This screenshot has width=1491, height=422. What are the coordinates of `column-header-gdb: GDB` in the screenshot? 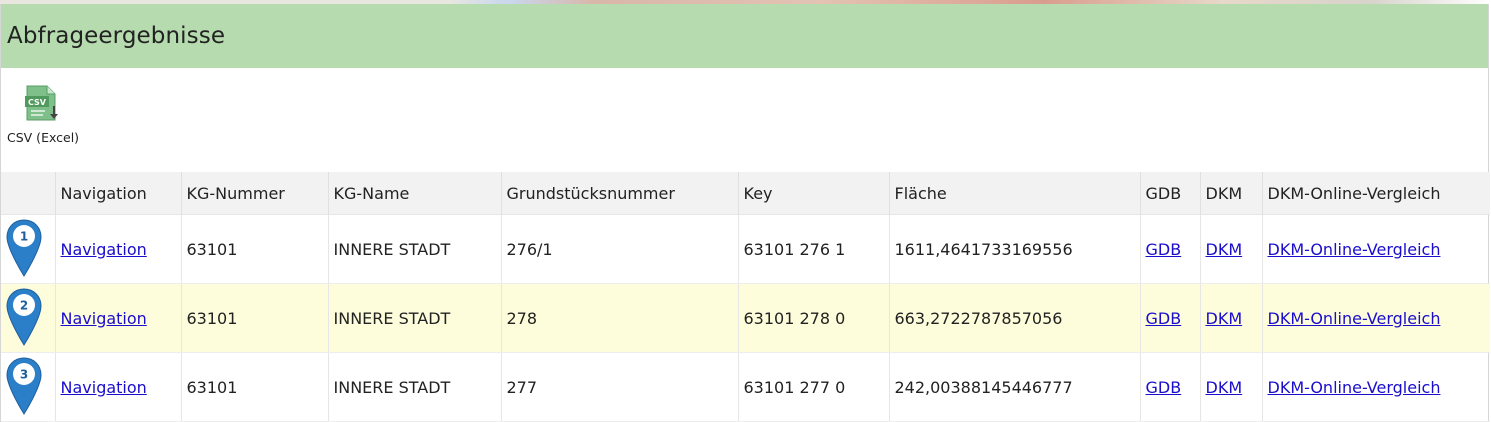 It's located at (1170, 193).